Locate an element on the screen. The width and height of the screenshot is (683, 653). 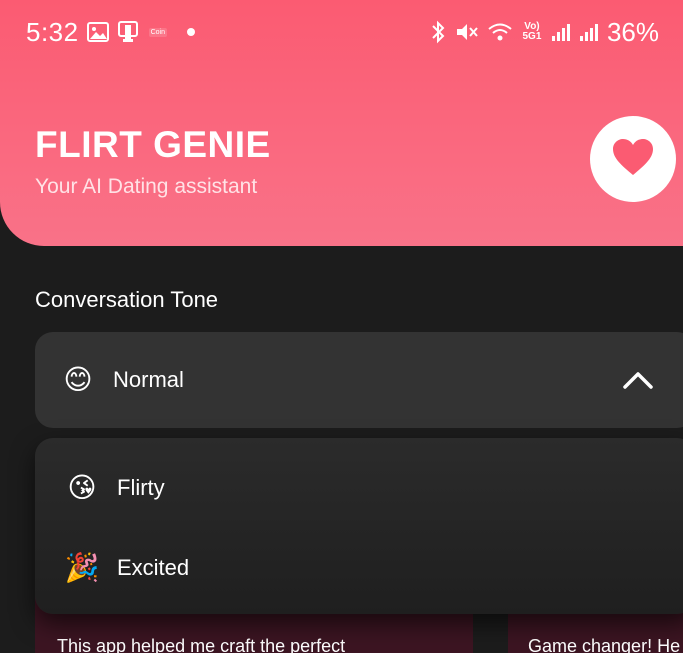
kissing-face-icon: 😘 is located at coordinates (82, 487).